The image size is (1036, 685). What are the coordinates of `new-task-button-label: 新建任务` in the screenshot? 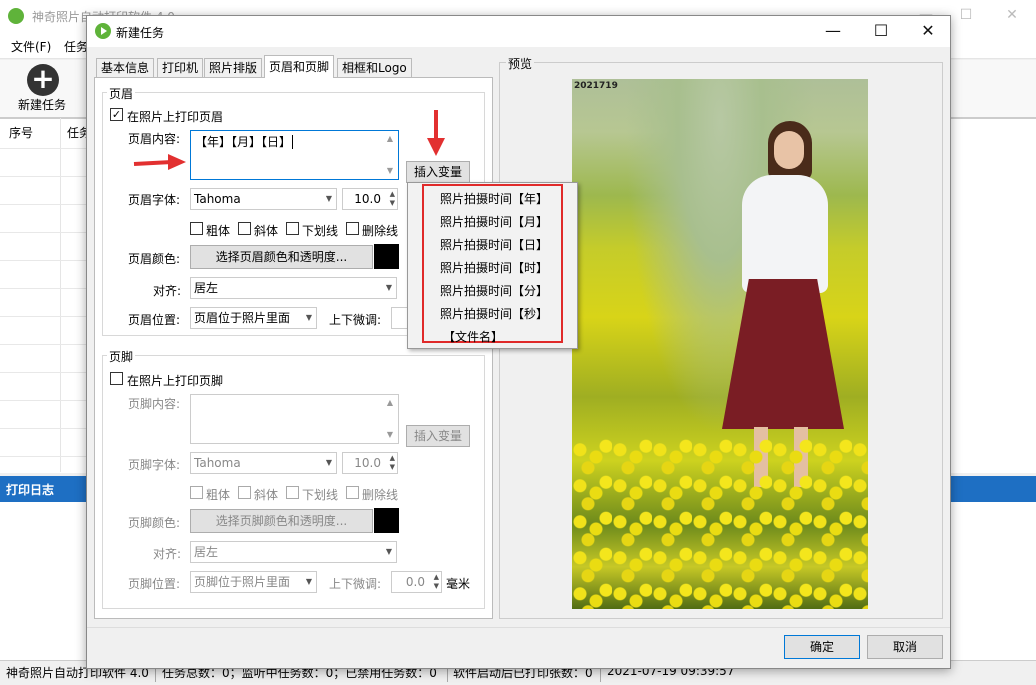 It's located at (42, 104).